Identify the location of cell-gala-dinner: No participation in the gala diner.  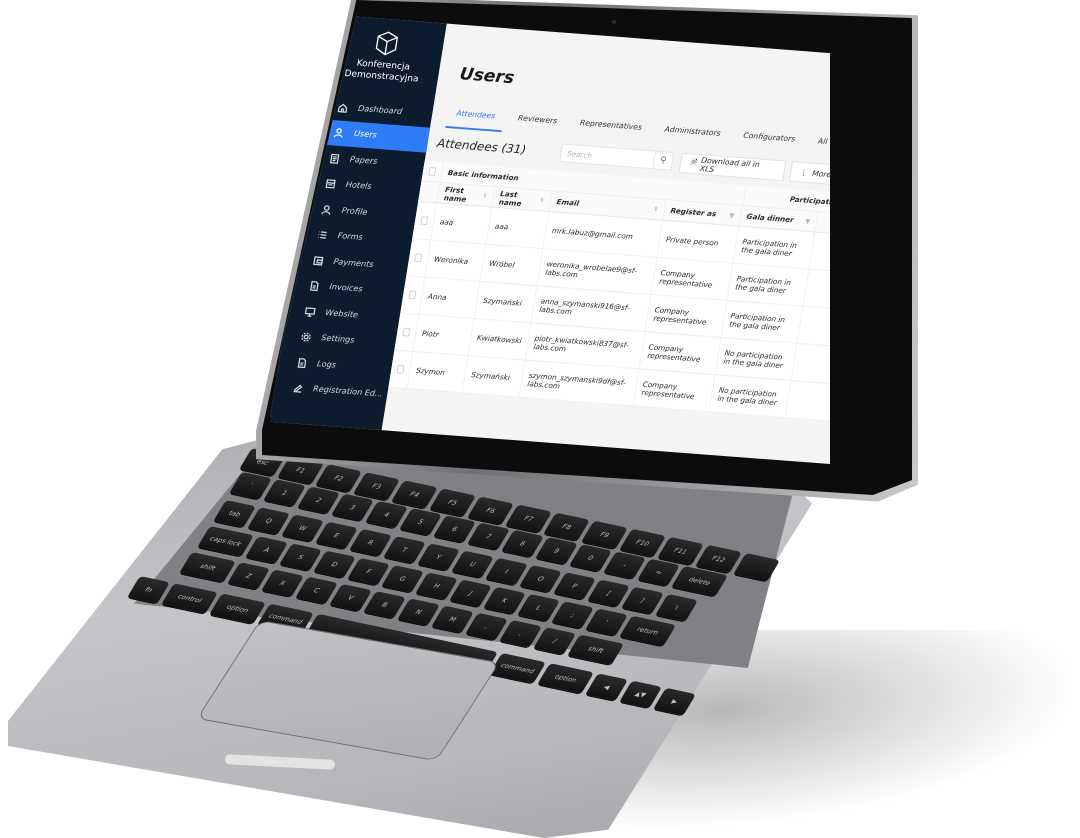
(756, 359).